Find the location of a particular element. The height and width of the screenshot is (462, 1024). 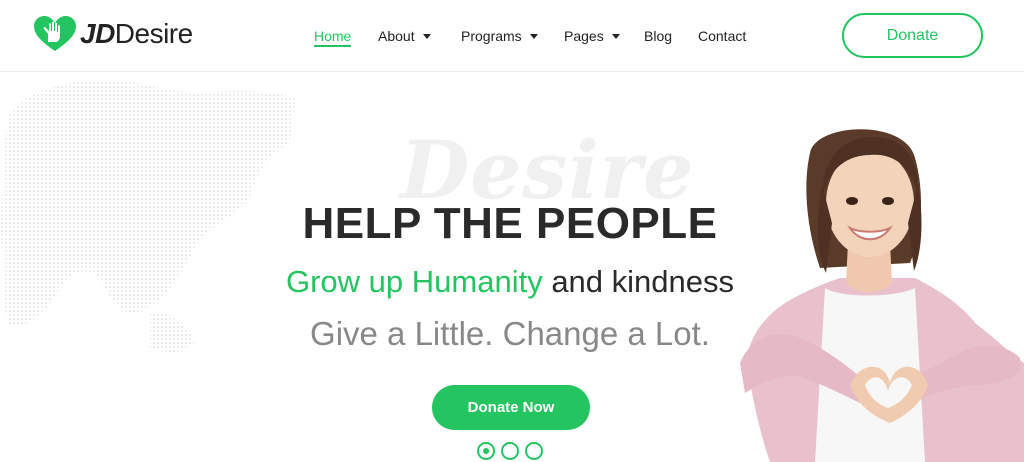

donate-now-button: Donate Now is located at coordinates (511, 407).